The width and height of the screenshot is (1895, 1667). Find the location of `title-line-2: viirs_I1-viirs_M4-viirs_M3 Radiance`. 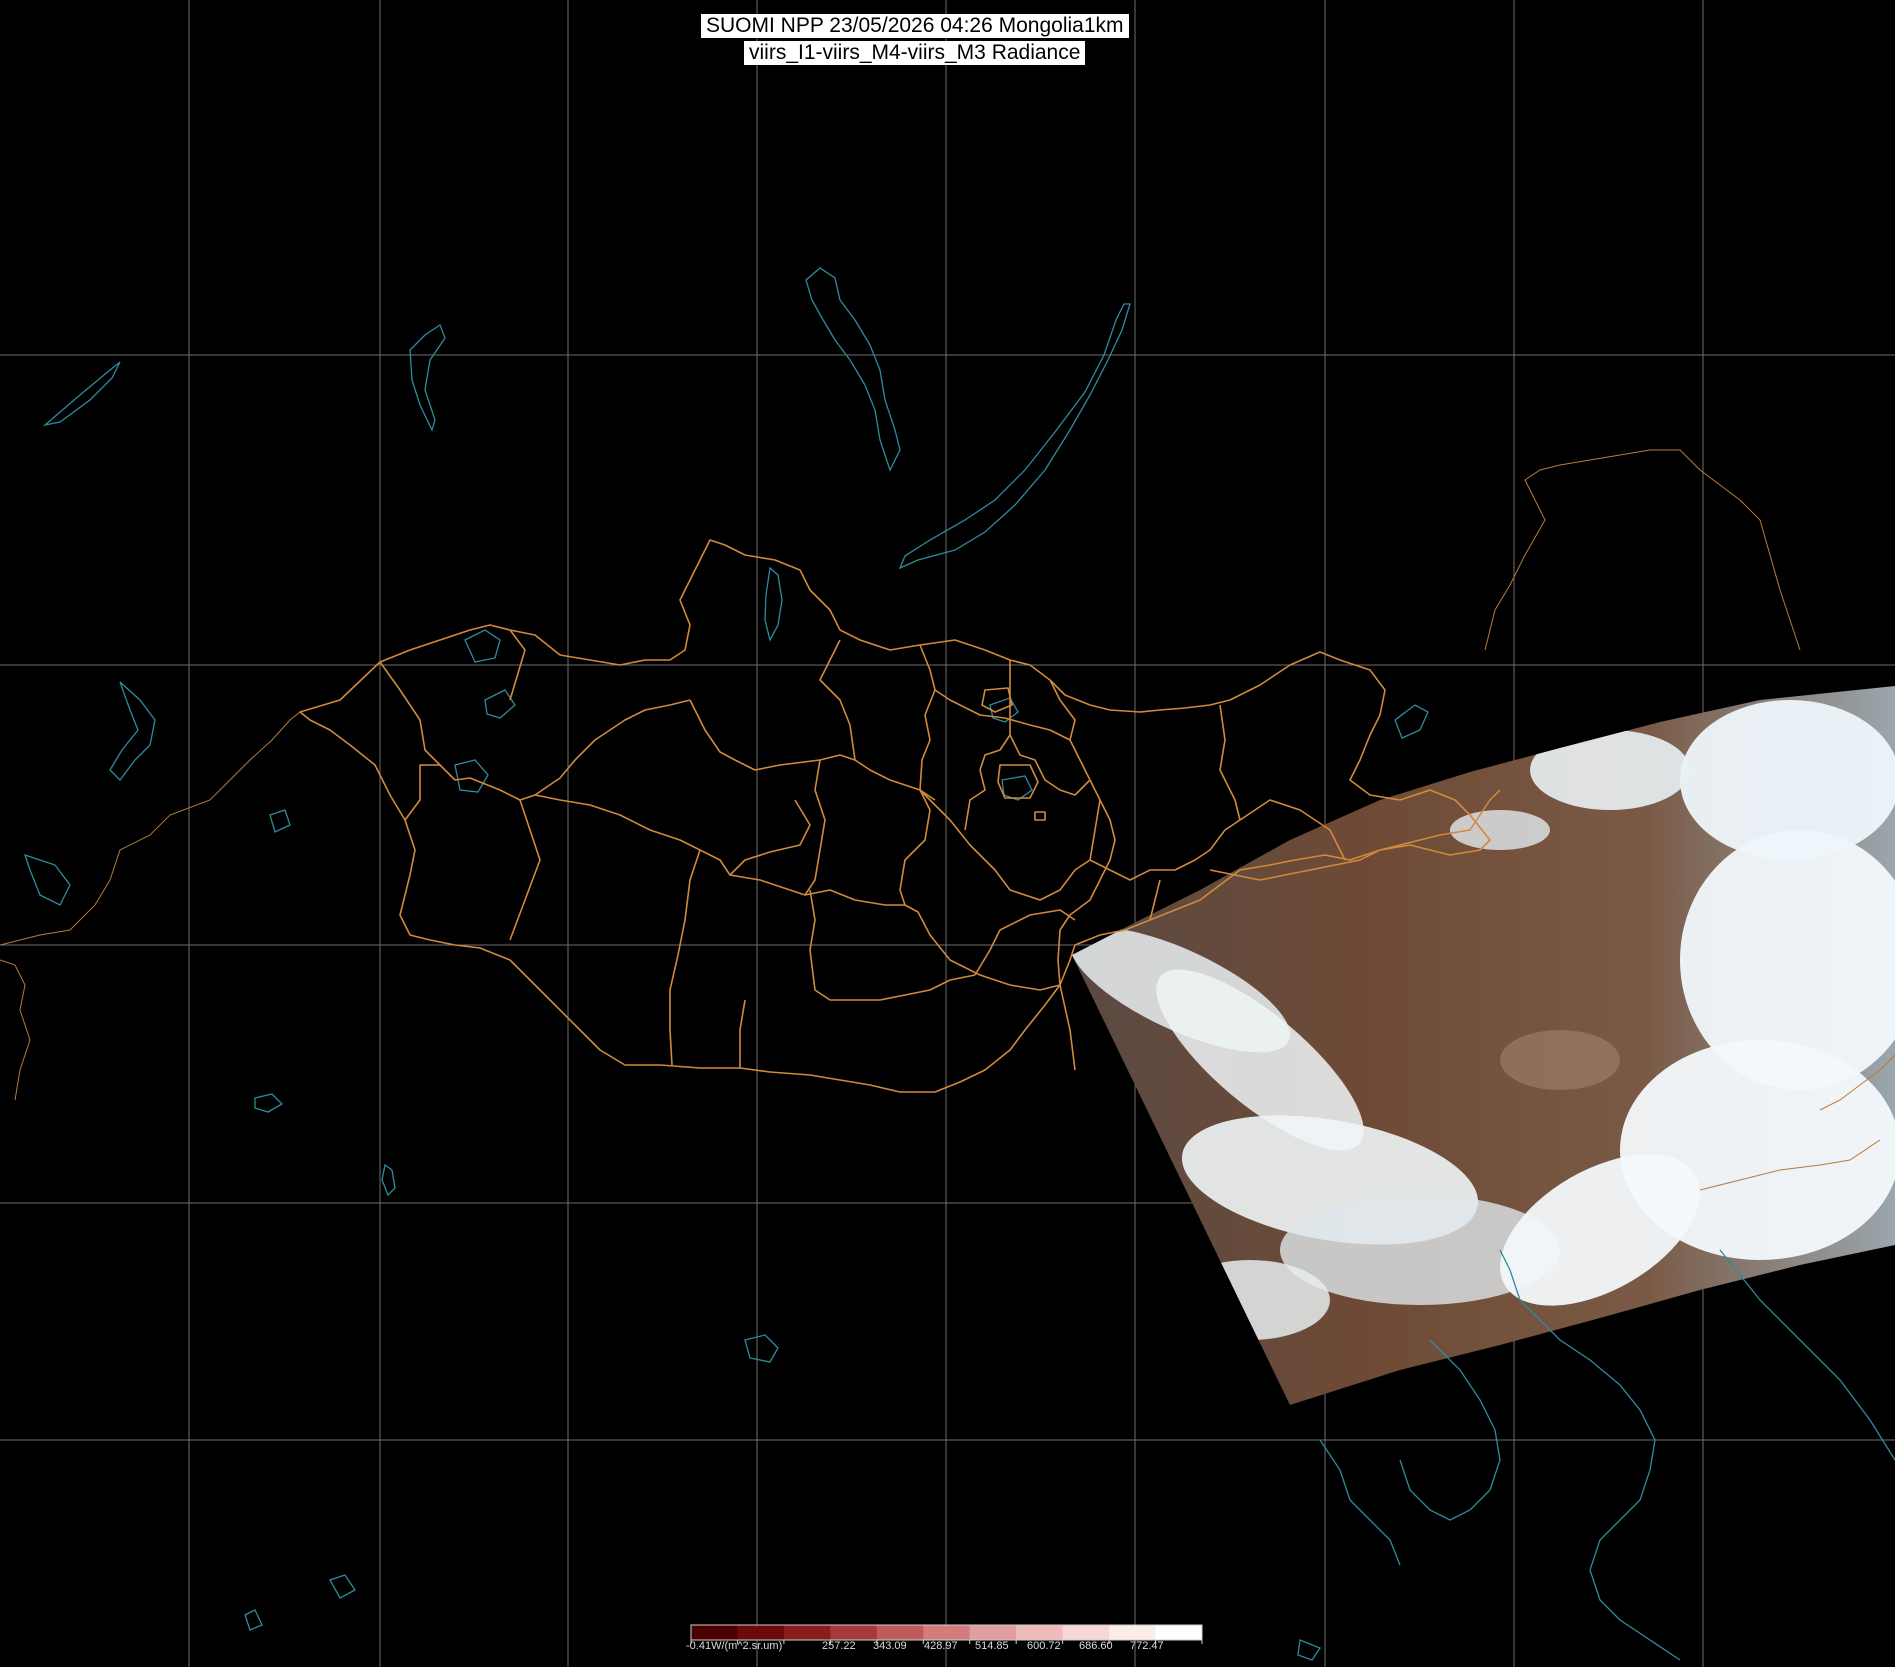

title-line-2: viirs_I1-viirs_M4-viirs_M3 Radiance is located at coordinates (915, 53).